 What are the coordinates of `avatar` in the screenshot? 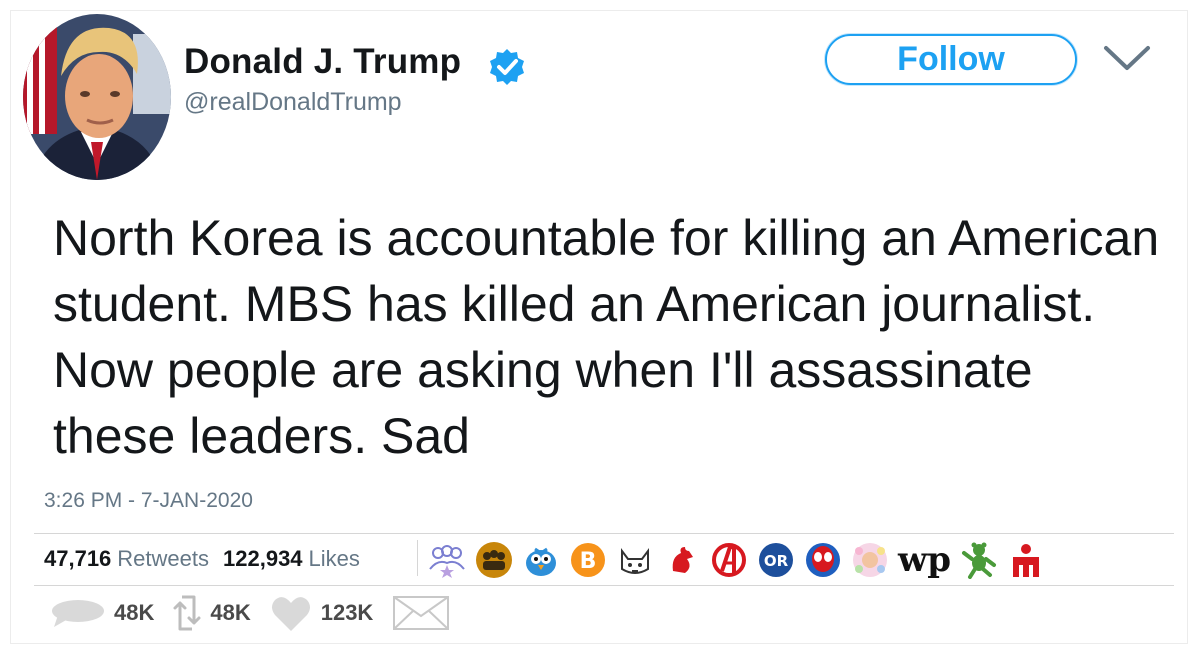 It's located at (97, 97).